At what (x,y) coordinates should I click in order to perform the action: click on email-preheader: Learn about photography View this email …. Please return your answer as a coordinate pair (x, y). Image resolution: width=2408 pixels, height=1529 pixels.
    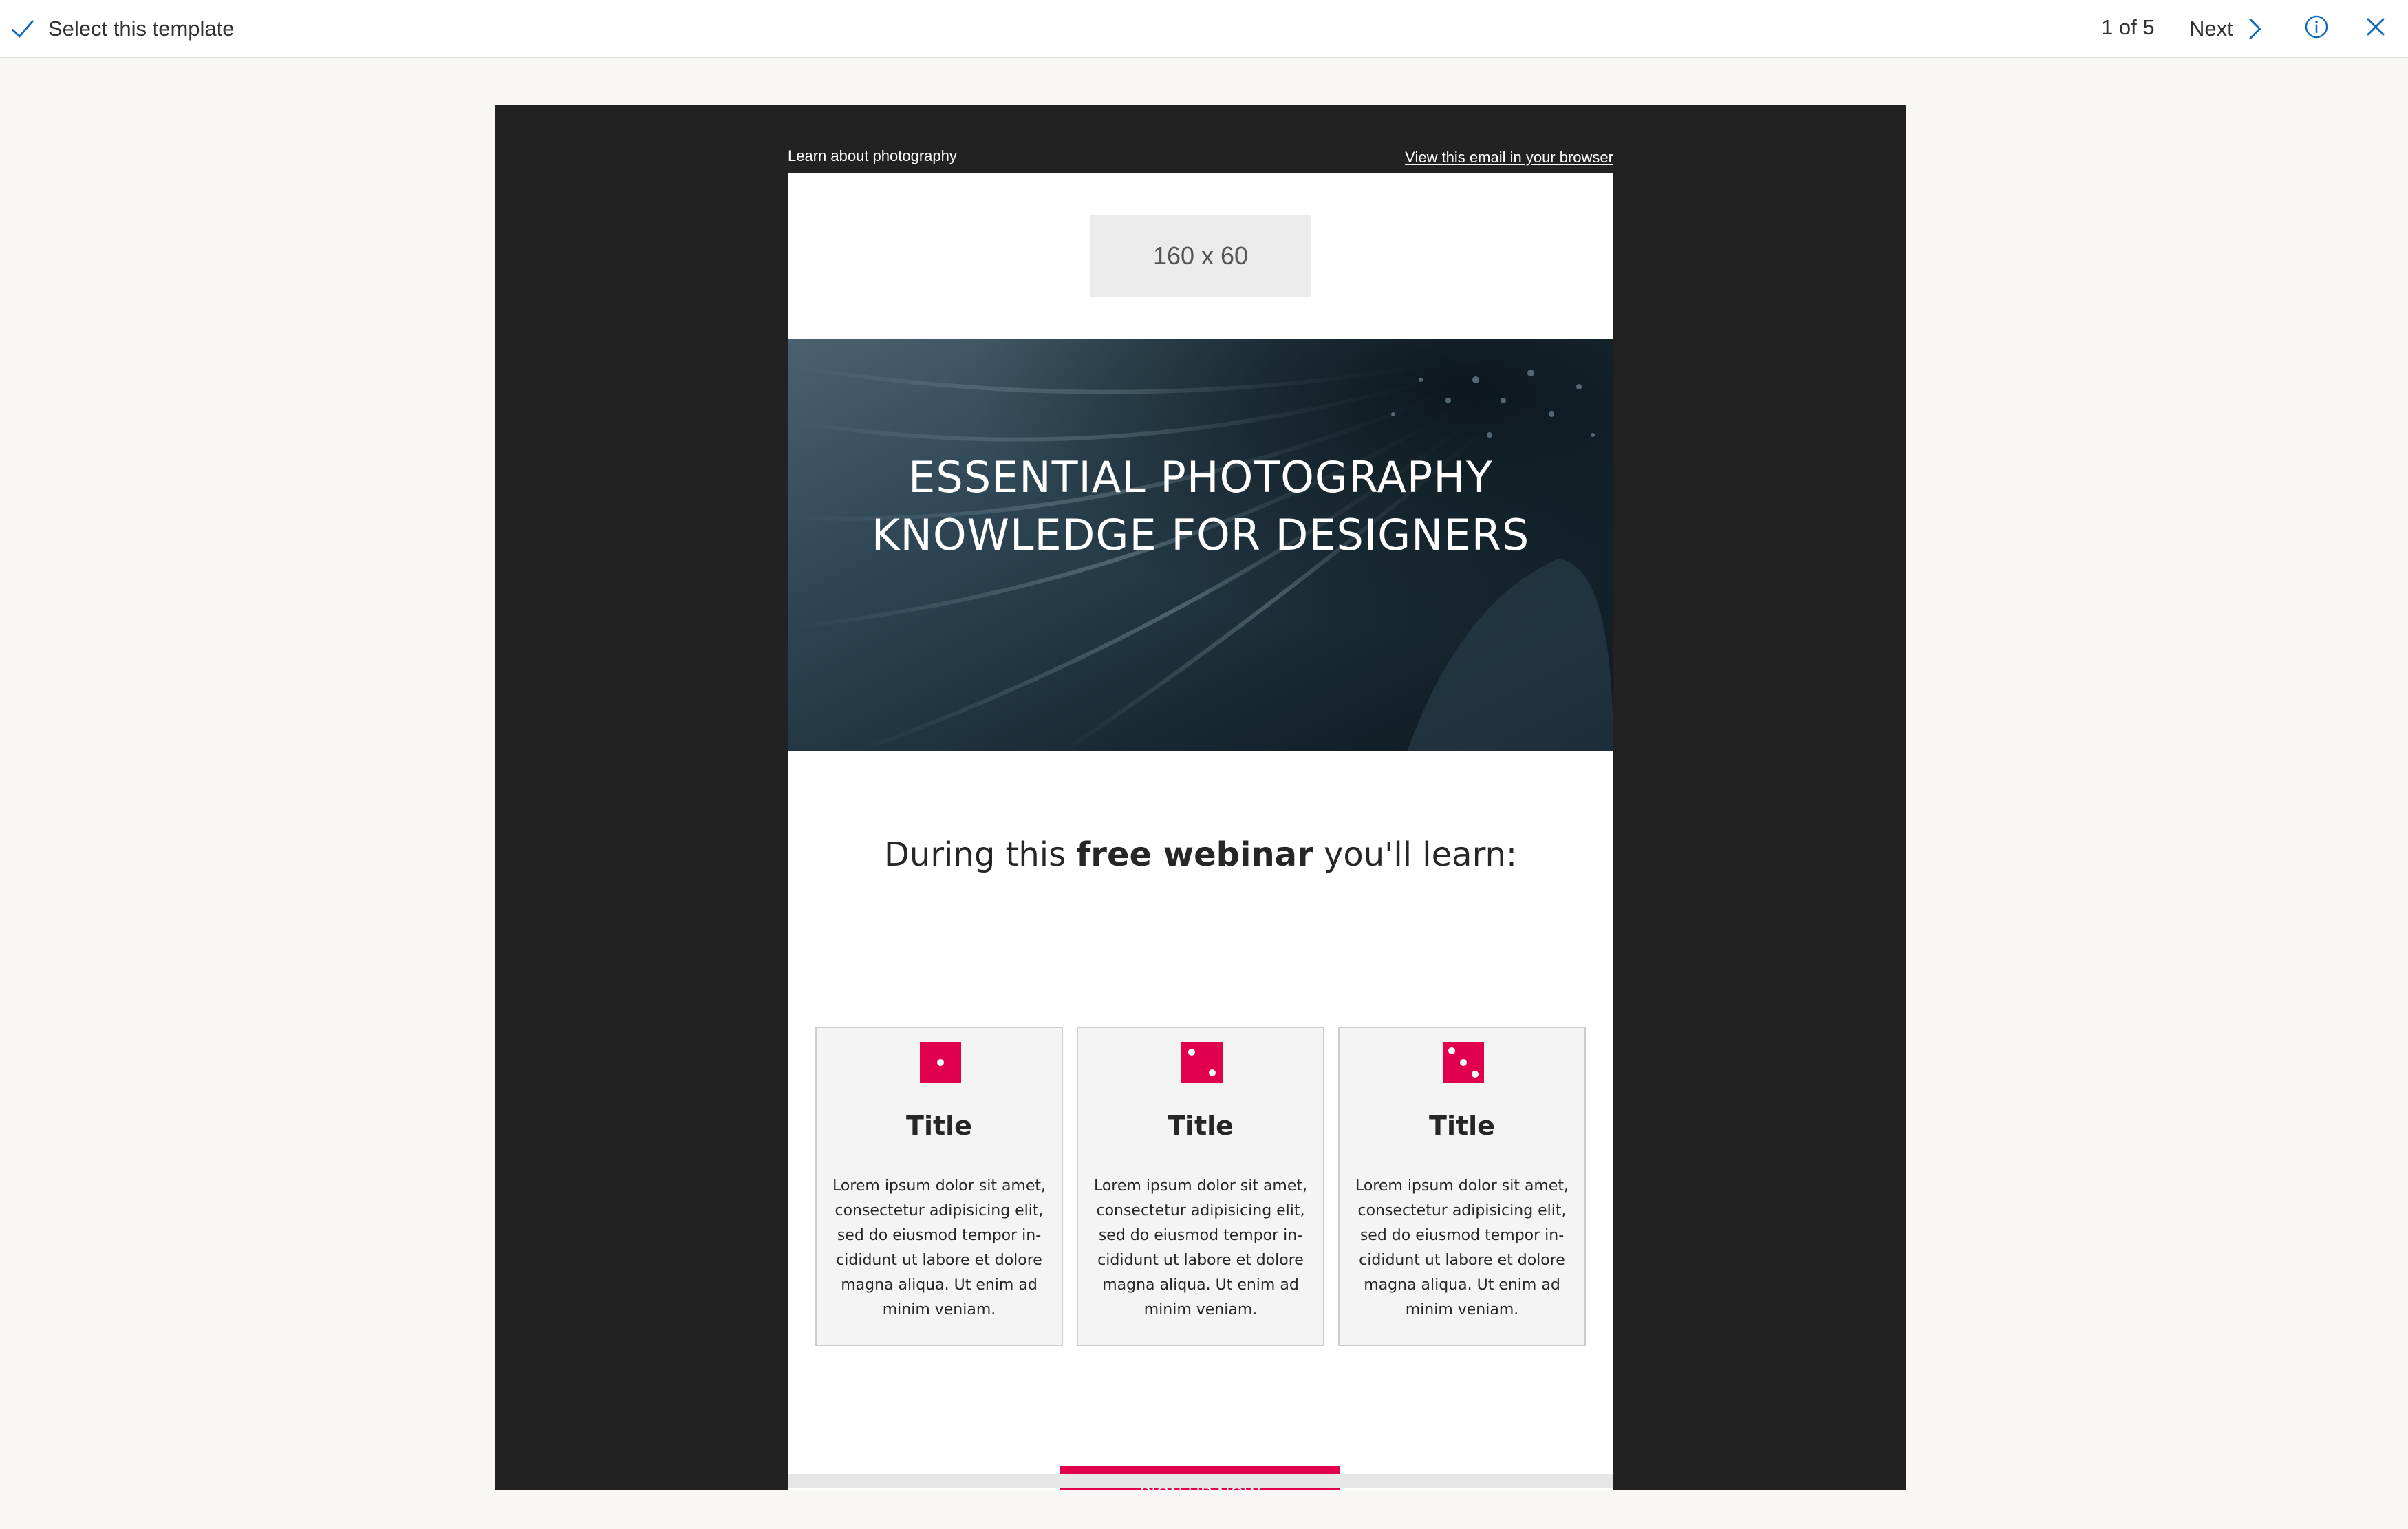
    Looking at the image, I should click on (1200, 156).